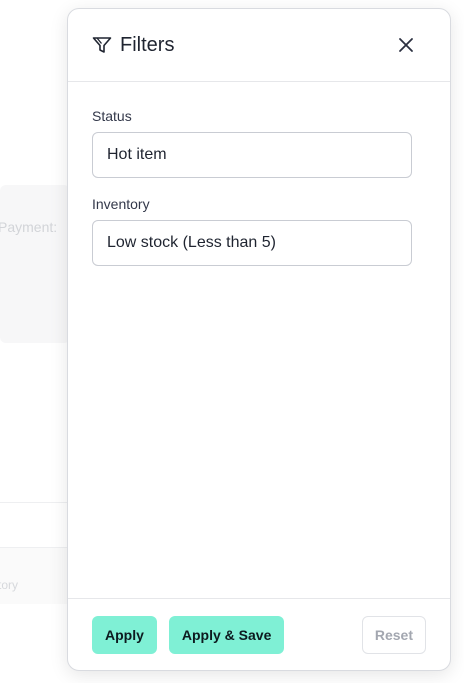 This screenshot has width=464, height=683. Describe the element at coordinates (121, 204) in the screenshot. I see `inventory-label: Inventory` at that location.